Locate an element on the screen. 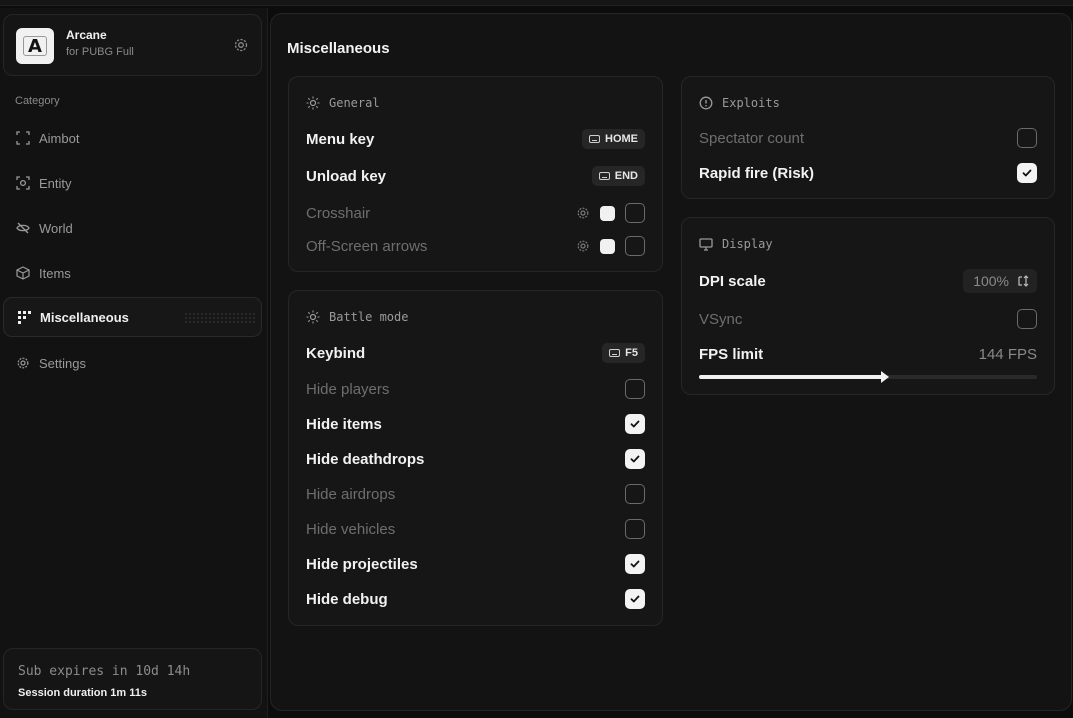 The image size is (1073, 718). fps-slider-fill is located at coordinates (792, 377).